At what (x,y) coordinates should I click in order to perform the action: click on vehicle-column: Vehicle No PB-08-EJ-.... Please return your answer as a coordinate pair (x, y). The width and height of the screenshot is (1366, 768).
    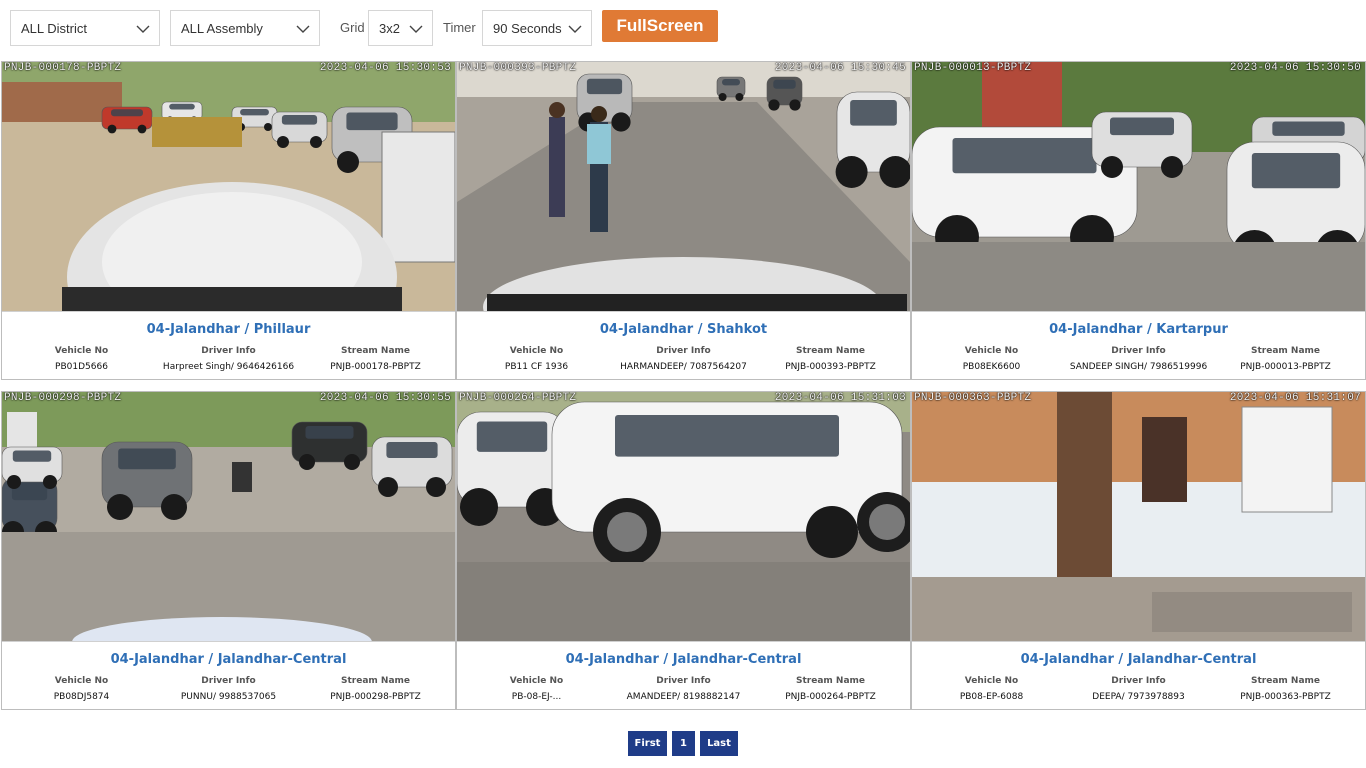
    Looking at the image, I should click on (536, 689).